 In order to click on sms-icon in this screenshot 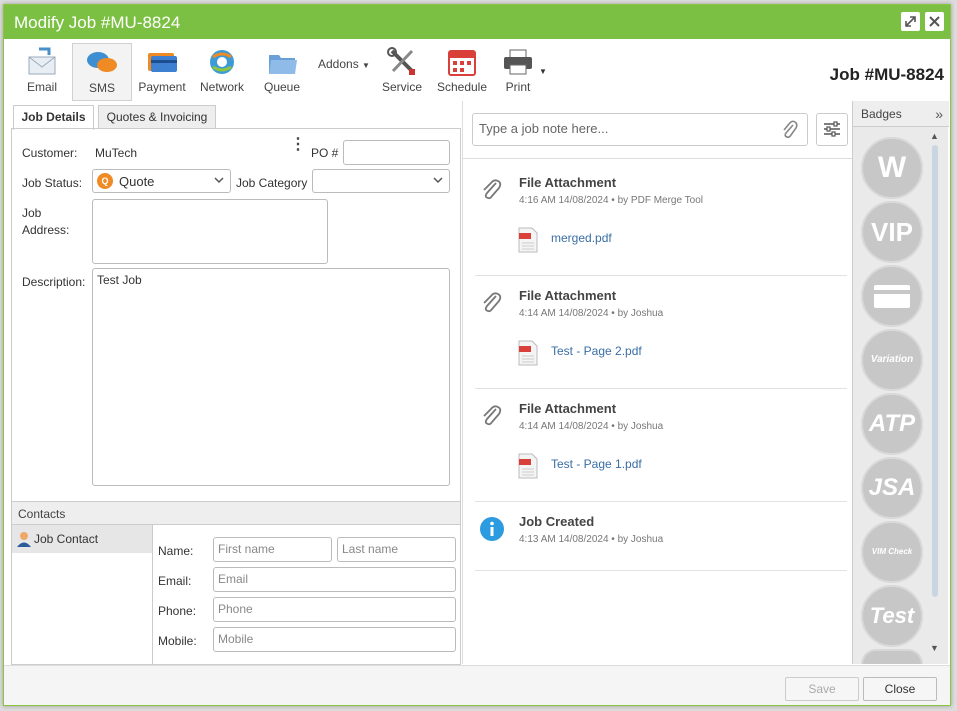, I will do `click(102, 62)`.